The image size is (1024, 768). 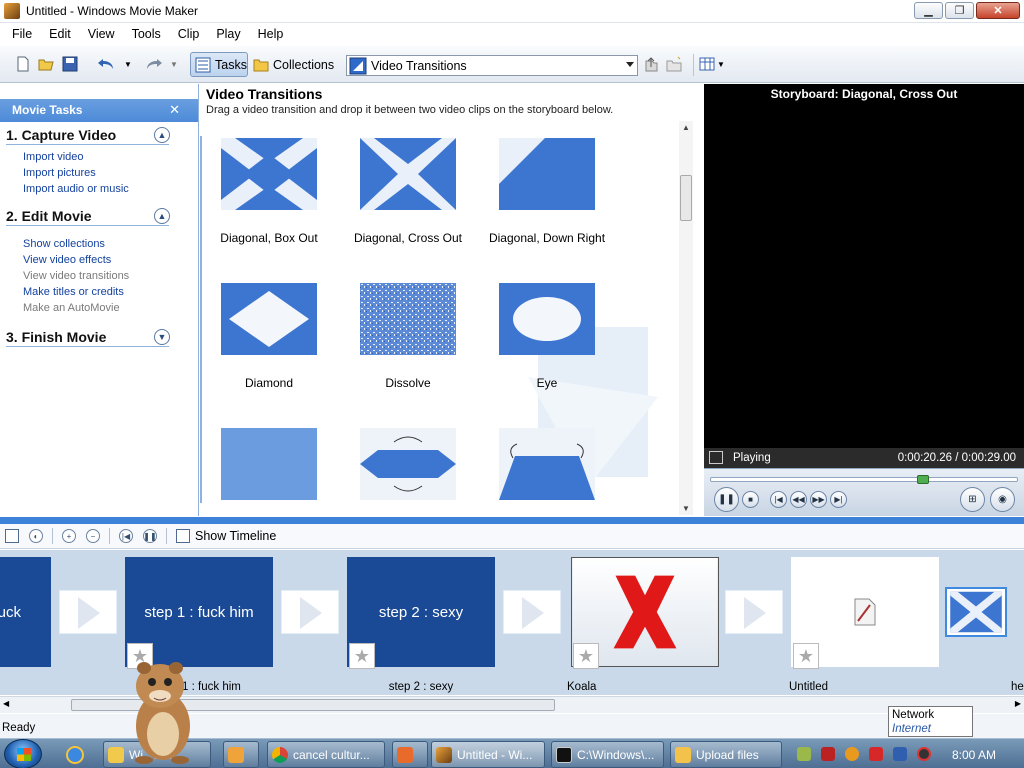 I want to click on hamster-character, so click(x=163, y=711).